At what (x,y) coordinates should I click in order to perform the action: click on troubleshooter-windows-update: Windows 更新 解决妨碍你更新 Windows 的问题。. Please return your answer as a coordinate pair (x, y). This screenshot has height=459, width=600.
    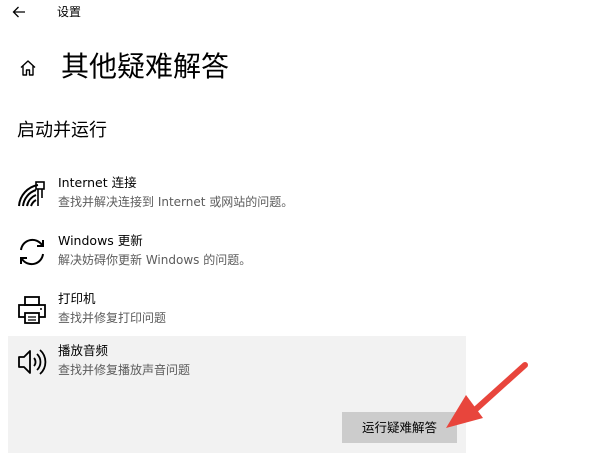
    Looking at the image, I should click on (237, 252).